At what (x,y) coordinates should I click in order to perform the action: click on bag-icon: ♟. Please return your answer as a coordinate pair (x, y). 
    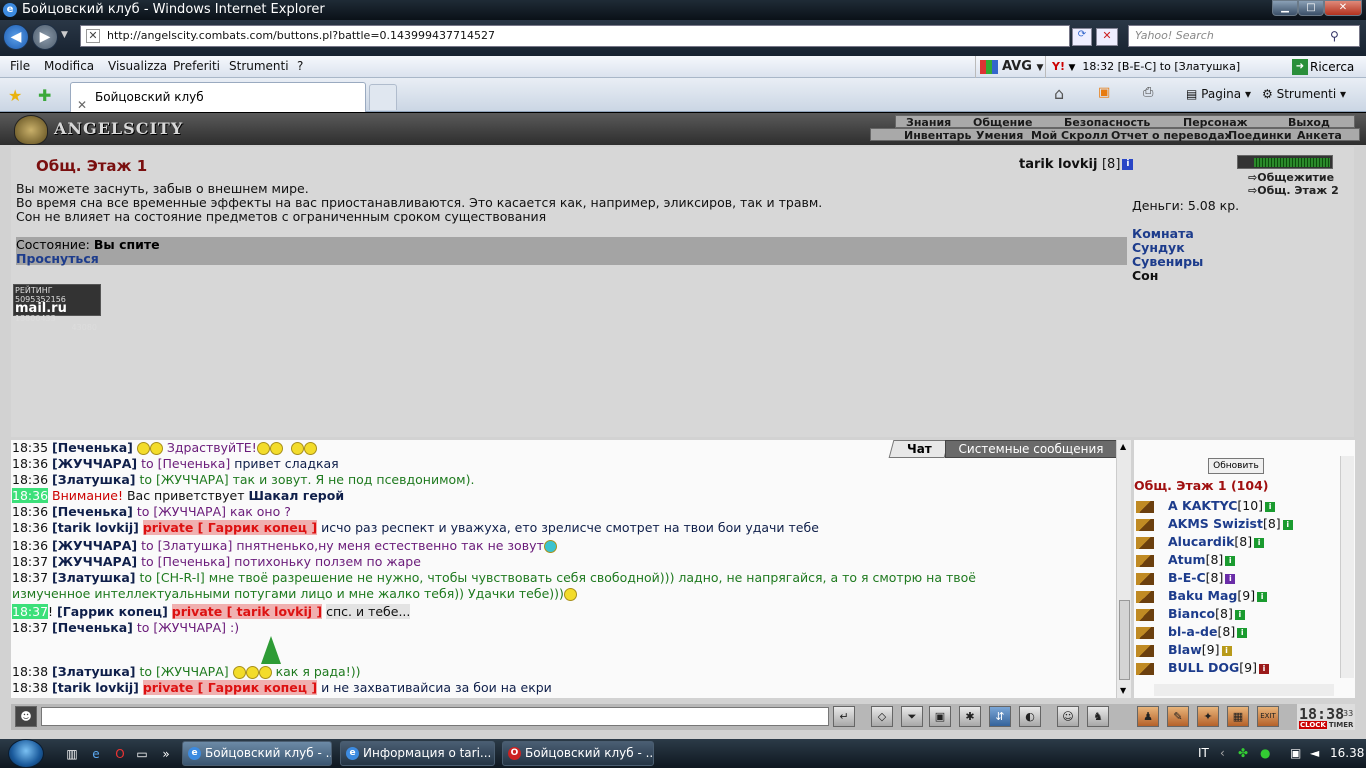
    Looking at the image, I should click on (1148, 716).